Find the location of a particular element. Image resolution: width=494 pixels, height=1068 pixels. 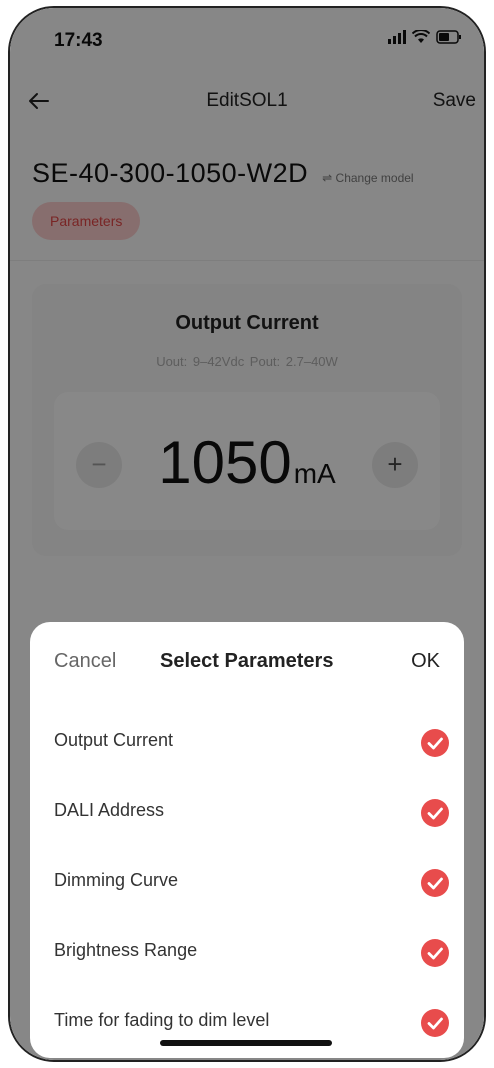

sheet-header: Cancel Select Parameters OK is located at coordinates (247, 665).